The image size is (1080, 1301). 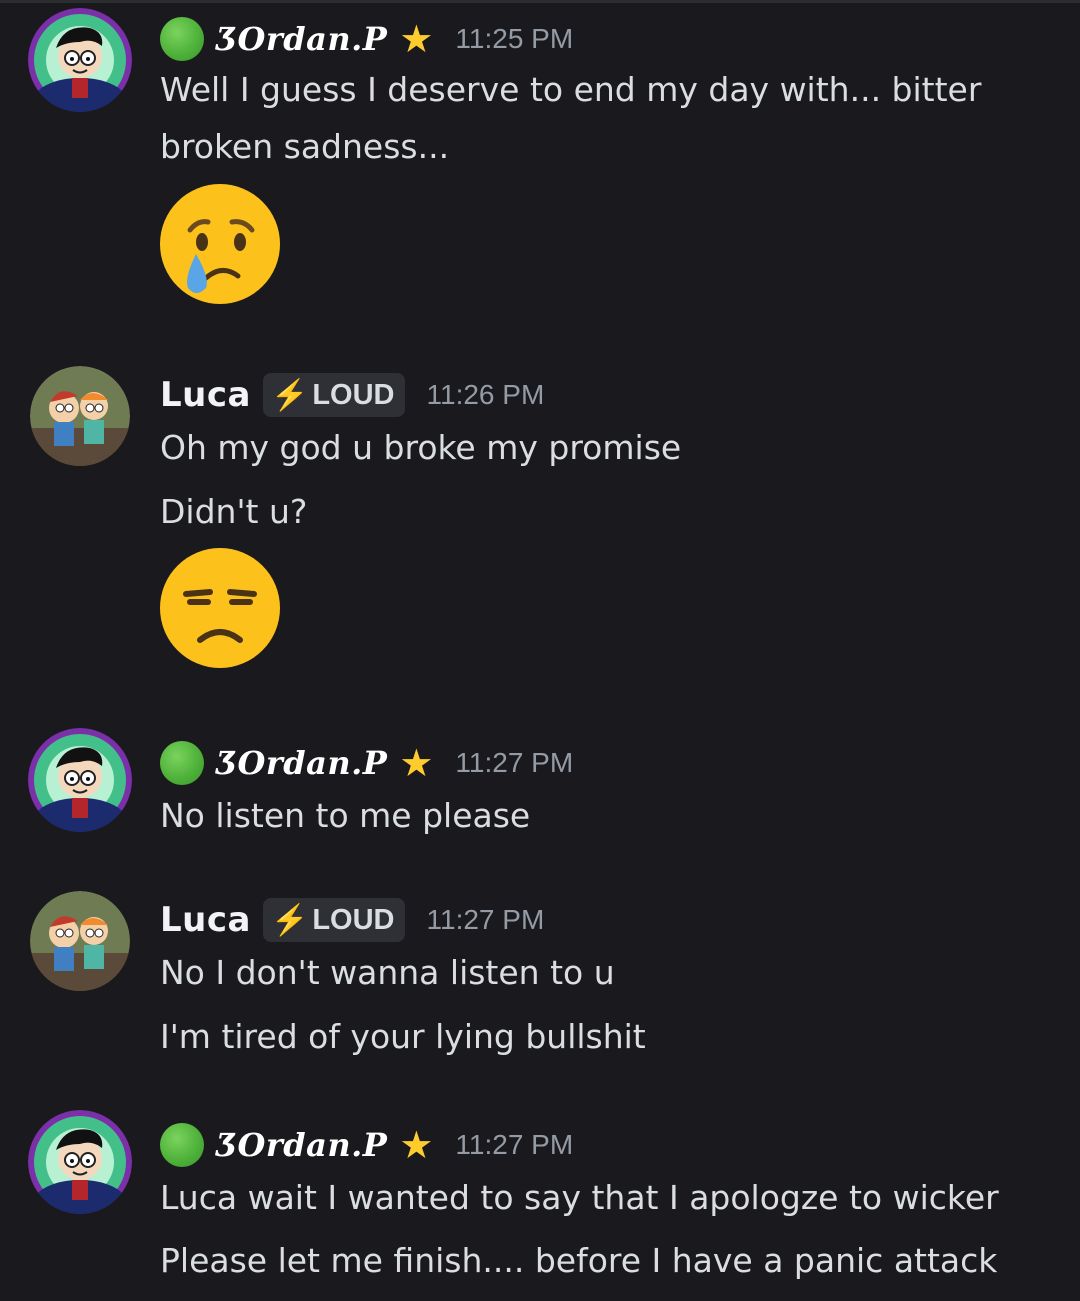 I want to click on message-header: Luca ⚡ LOUD 11:26 PM, so click(x=352, y=395).